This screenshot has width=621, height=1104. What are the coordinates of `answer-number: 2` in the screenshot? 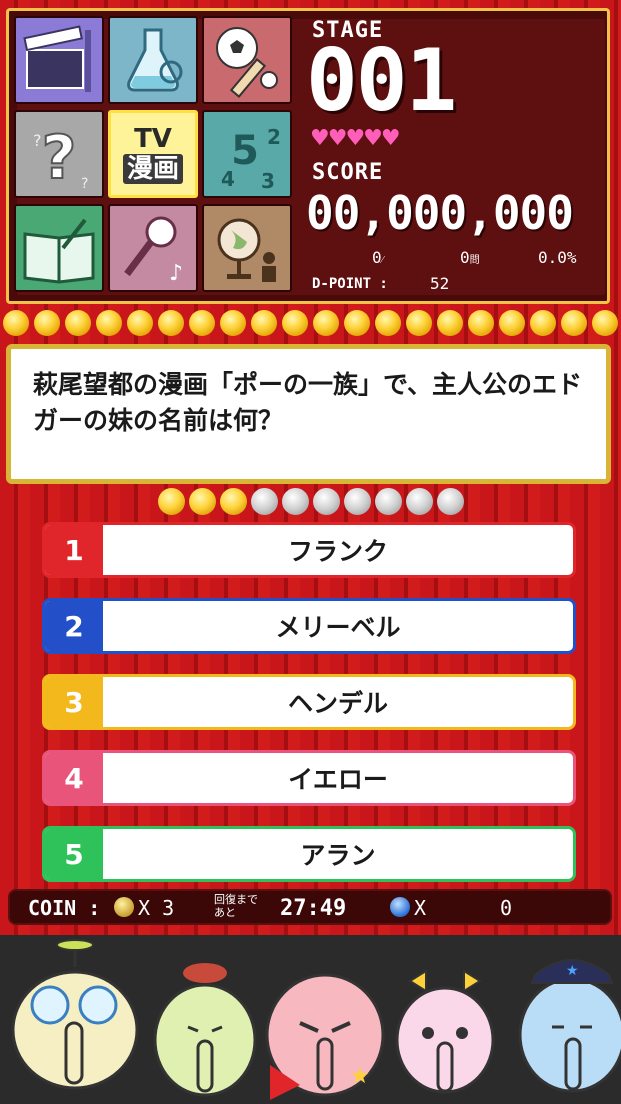 It's located at (74, 626).